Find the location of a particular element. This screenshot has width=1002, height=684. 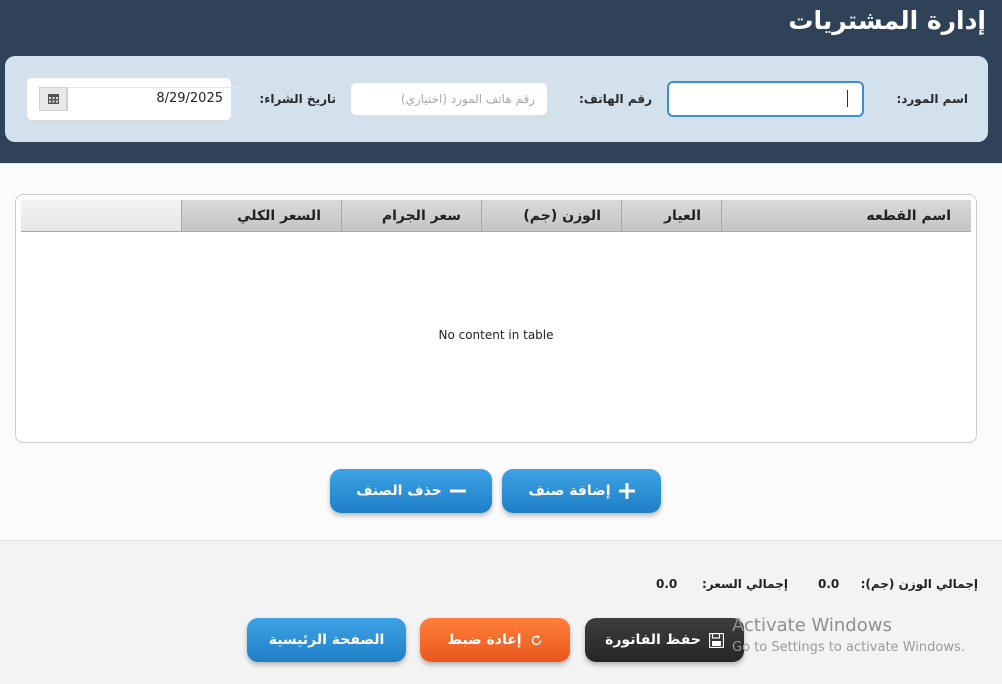

column-header-filler is located at coordinates (101, 216).